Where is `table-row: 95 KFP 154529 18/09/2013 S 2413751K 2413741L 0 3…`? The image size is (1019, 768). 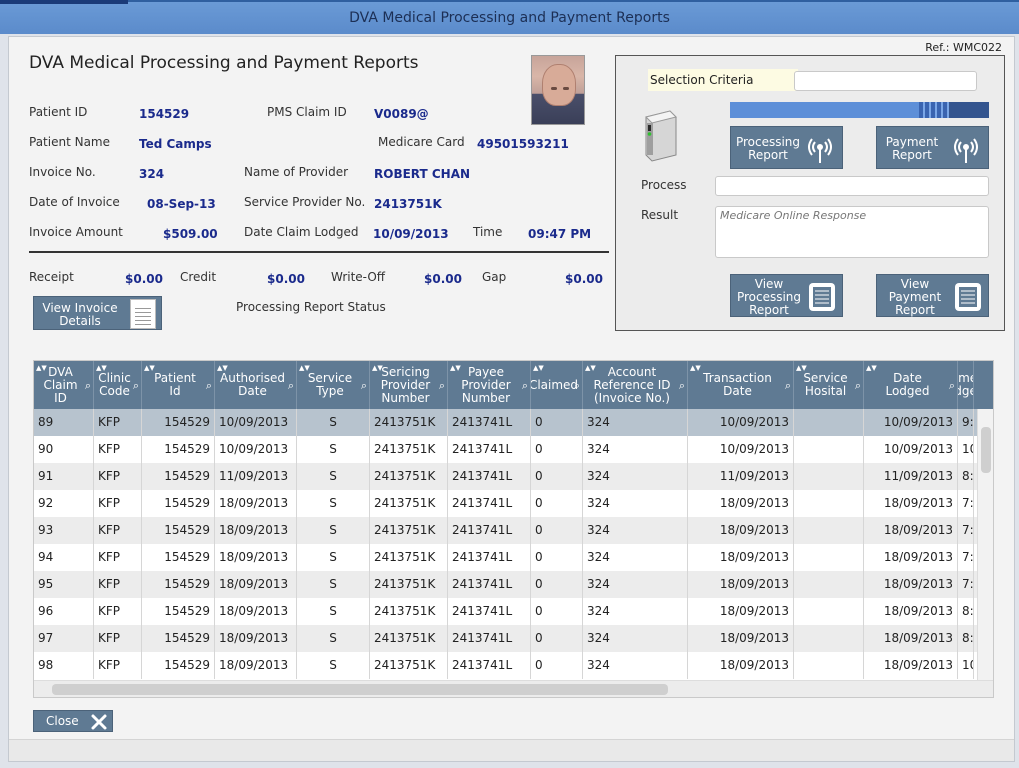 table-row: 95 KFP 154529 18/09/2013 S 2413751K 2413741L 0 3… is located at coordinates (506, 584).